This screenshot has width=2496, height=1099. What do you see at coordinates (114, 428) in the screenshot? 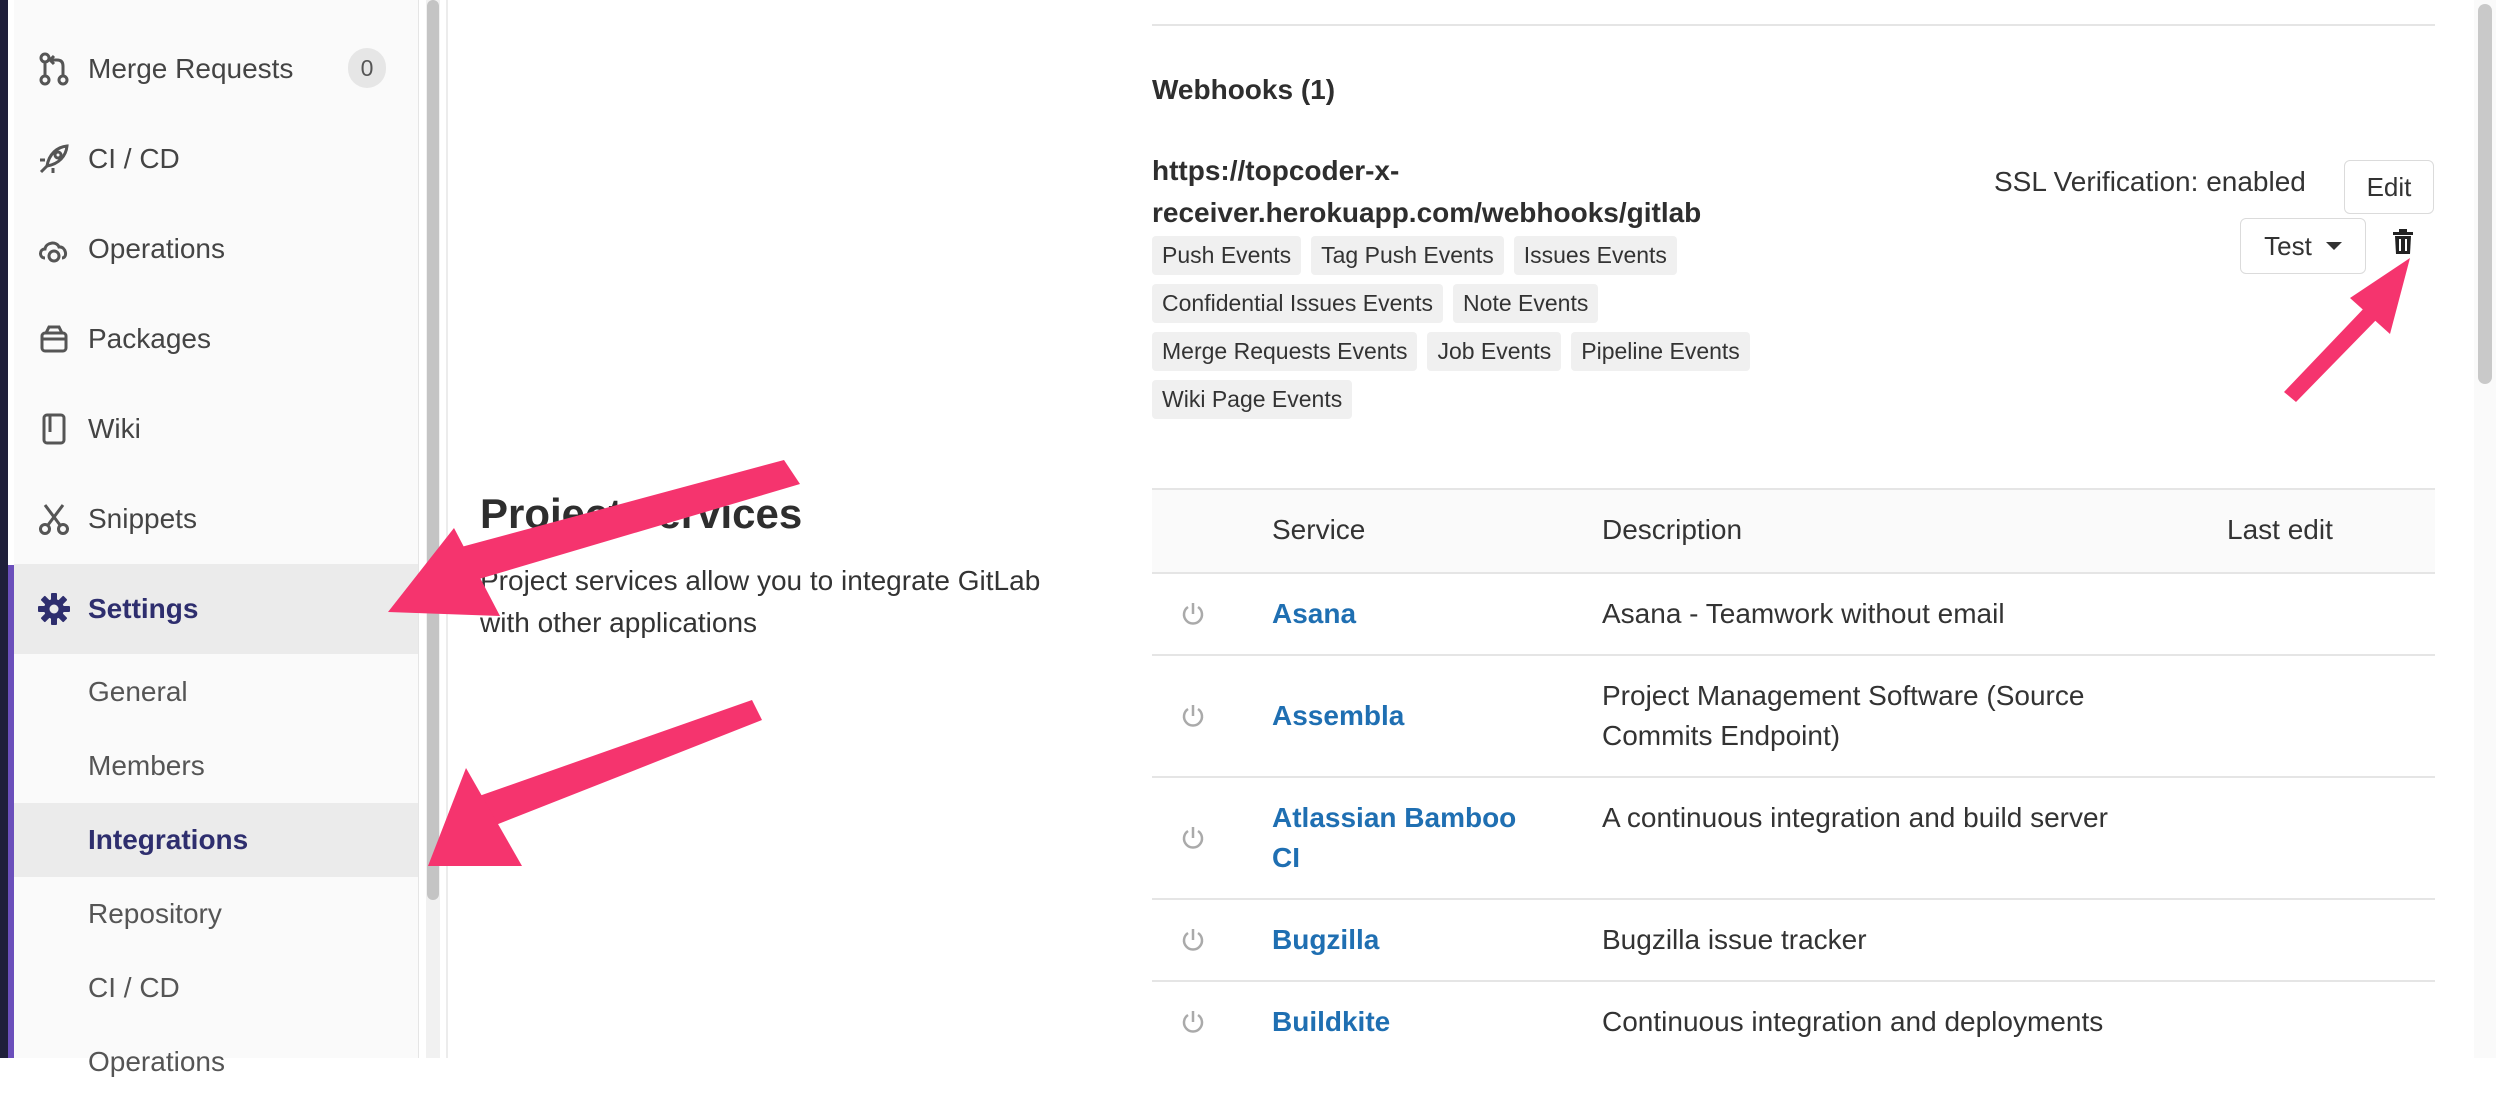
I see `sidebar-item-label: Wiki` at bounding box center [114, 428].